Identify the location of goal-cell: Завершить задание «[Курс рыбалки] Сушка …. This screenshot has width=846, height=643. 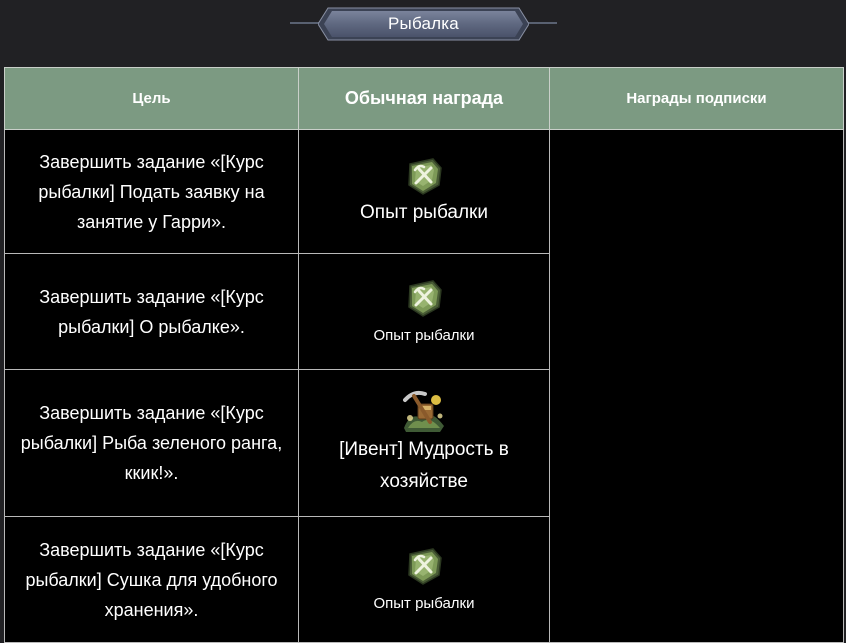
(151, 579).